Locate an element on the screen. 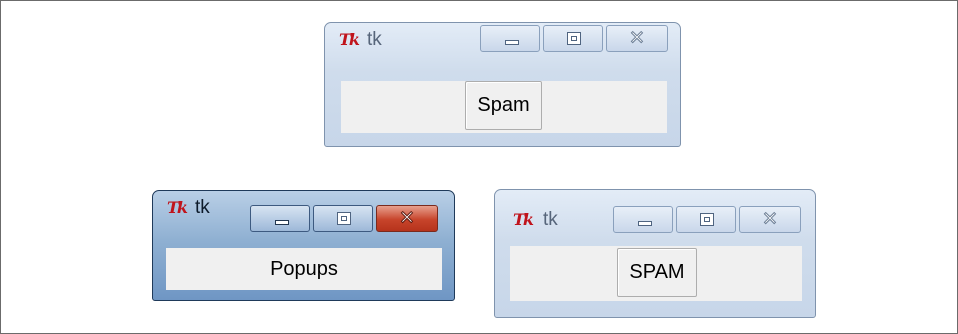  window-client-area: Spam is located at coordinates (504, 107).